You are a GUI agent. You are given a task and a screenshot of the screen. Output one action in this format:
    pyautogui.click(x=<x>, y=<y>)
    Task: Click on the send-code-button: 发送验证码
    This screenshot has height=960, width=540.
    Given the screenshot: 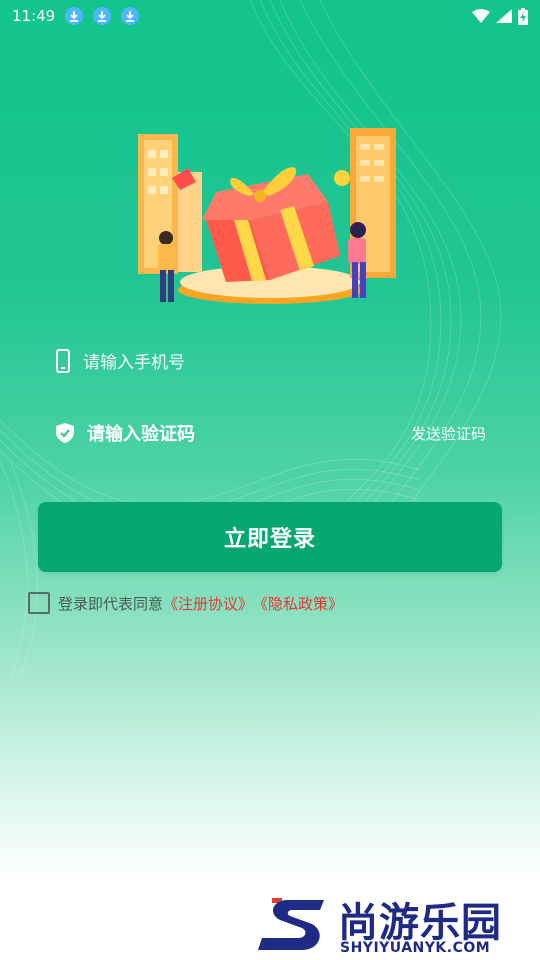 What is the action you would take?
    pyautogui.click(x=448, y=433)
    